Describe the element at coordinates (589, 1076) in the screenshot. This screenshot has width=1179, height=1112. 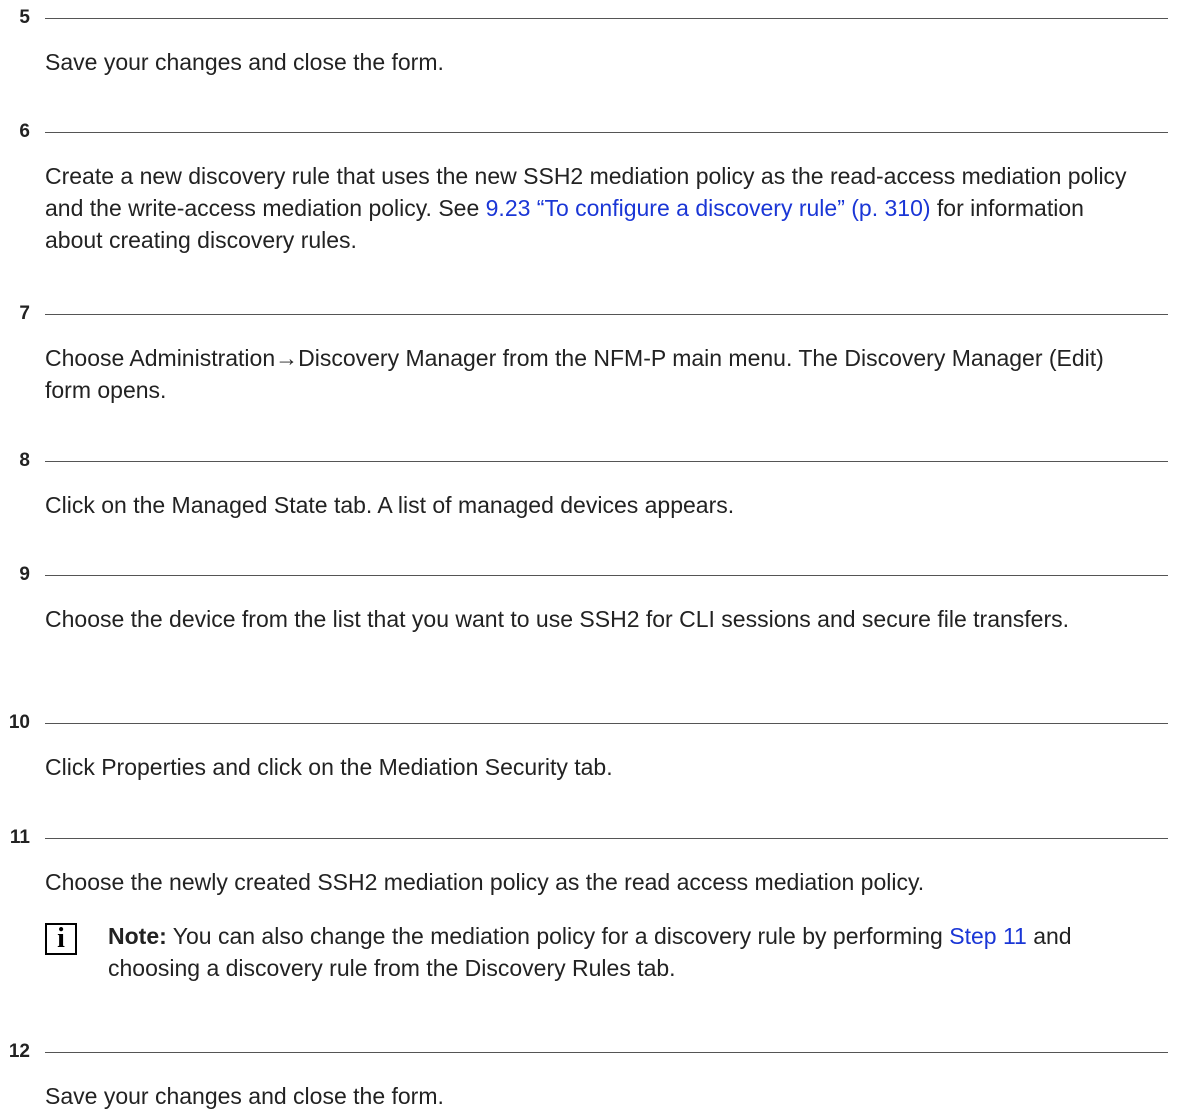
I see `step-12: 12 Save your changes and close the form.` at that location.